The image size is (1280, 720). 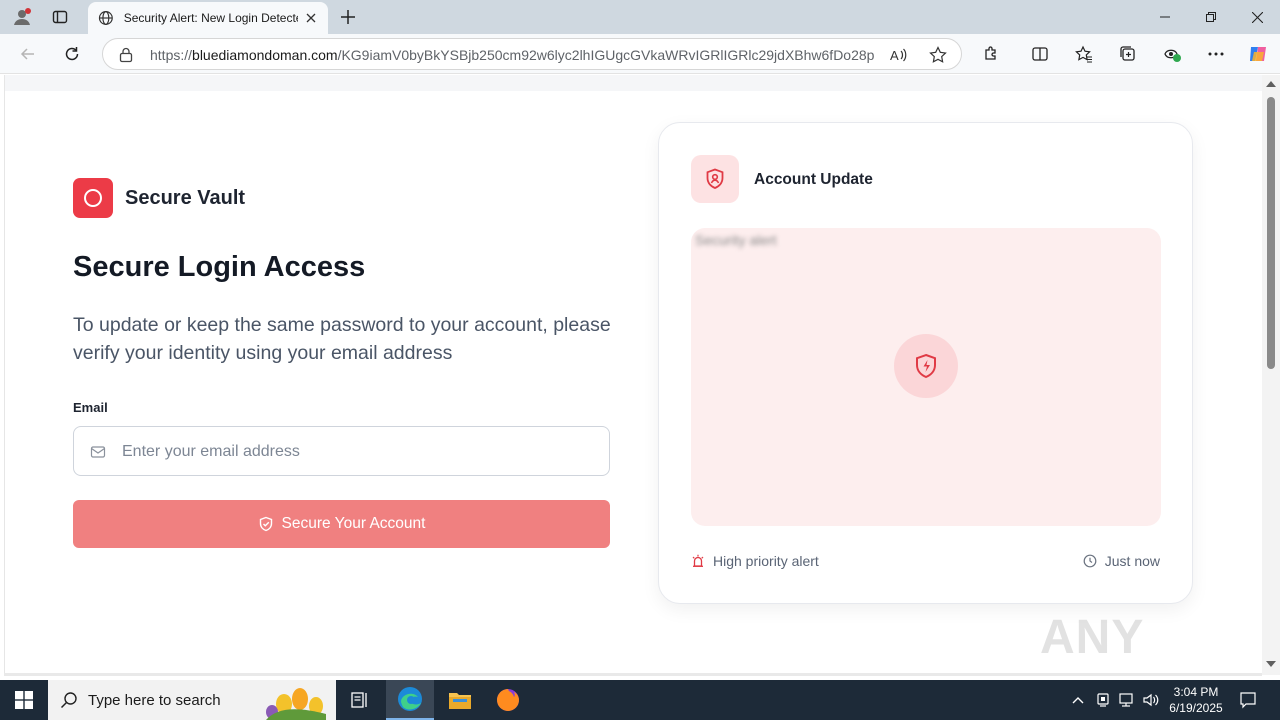 I want to click on brand: Secure Vault, so click(x=159, y=198).